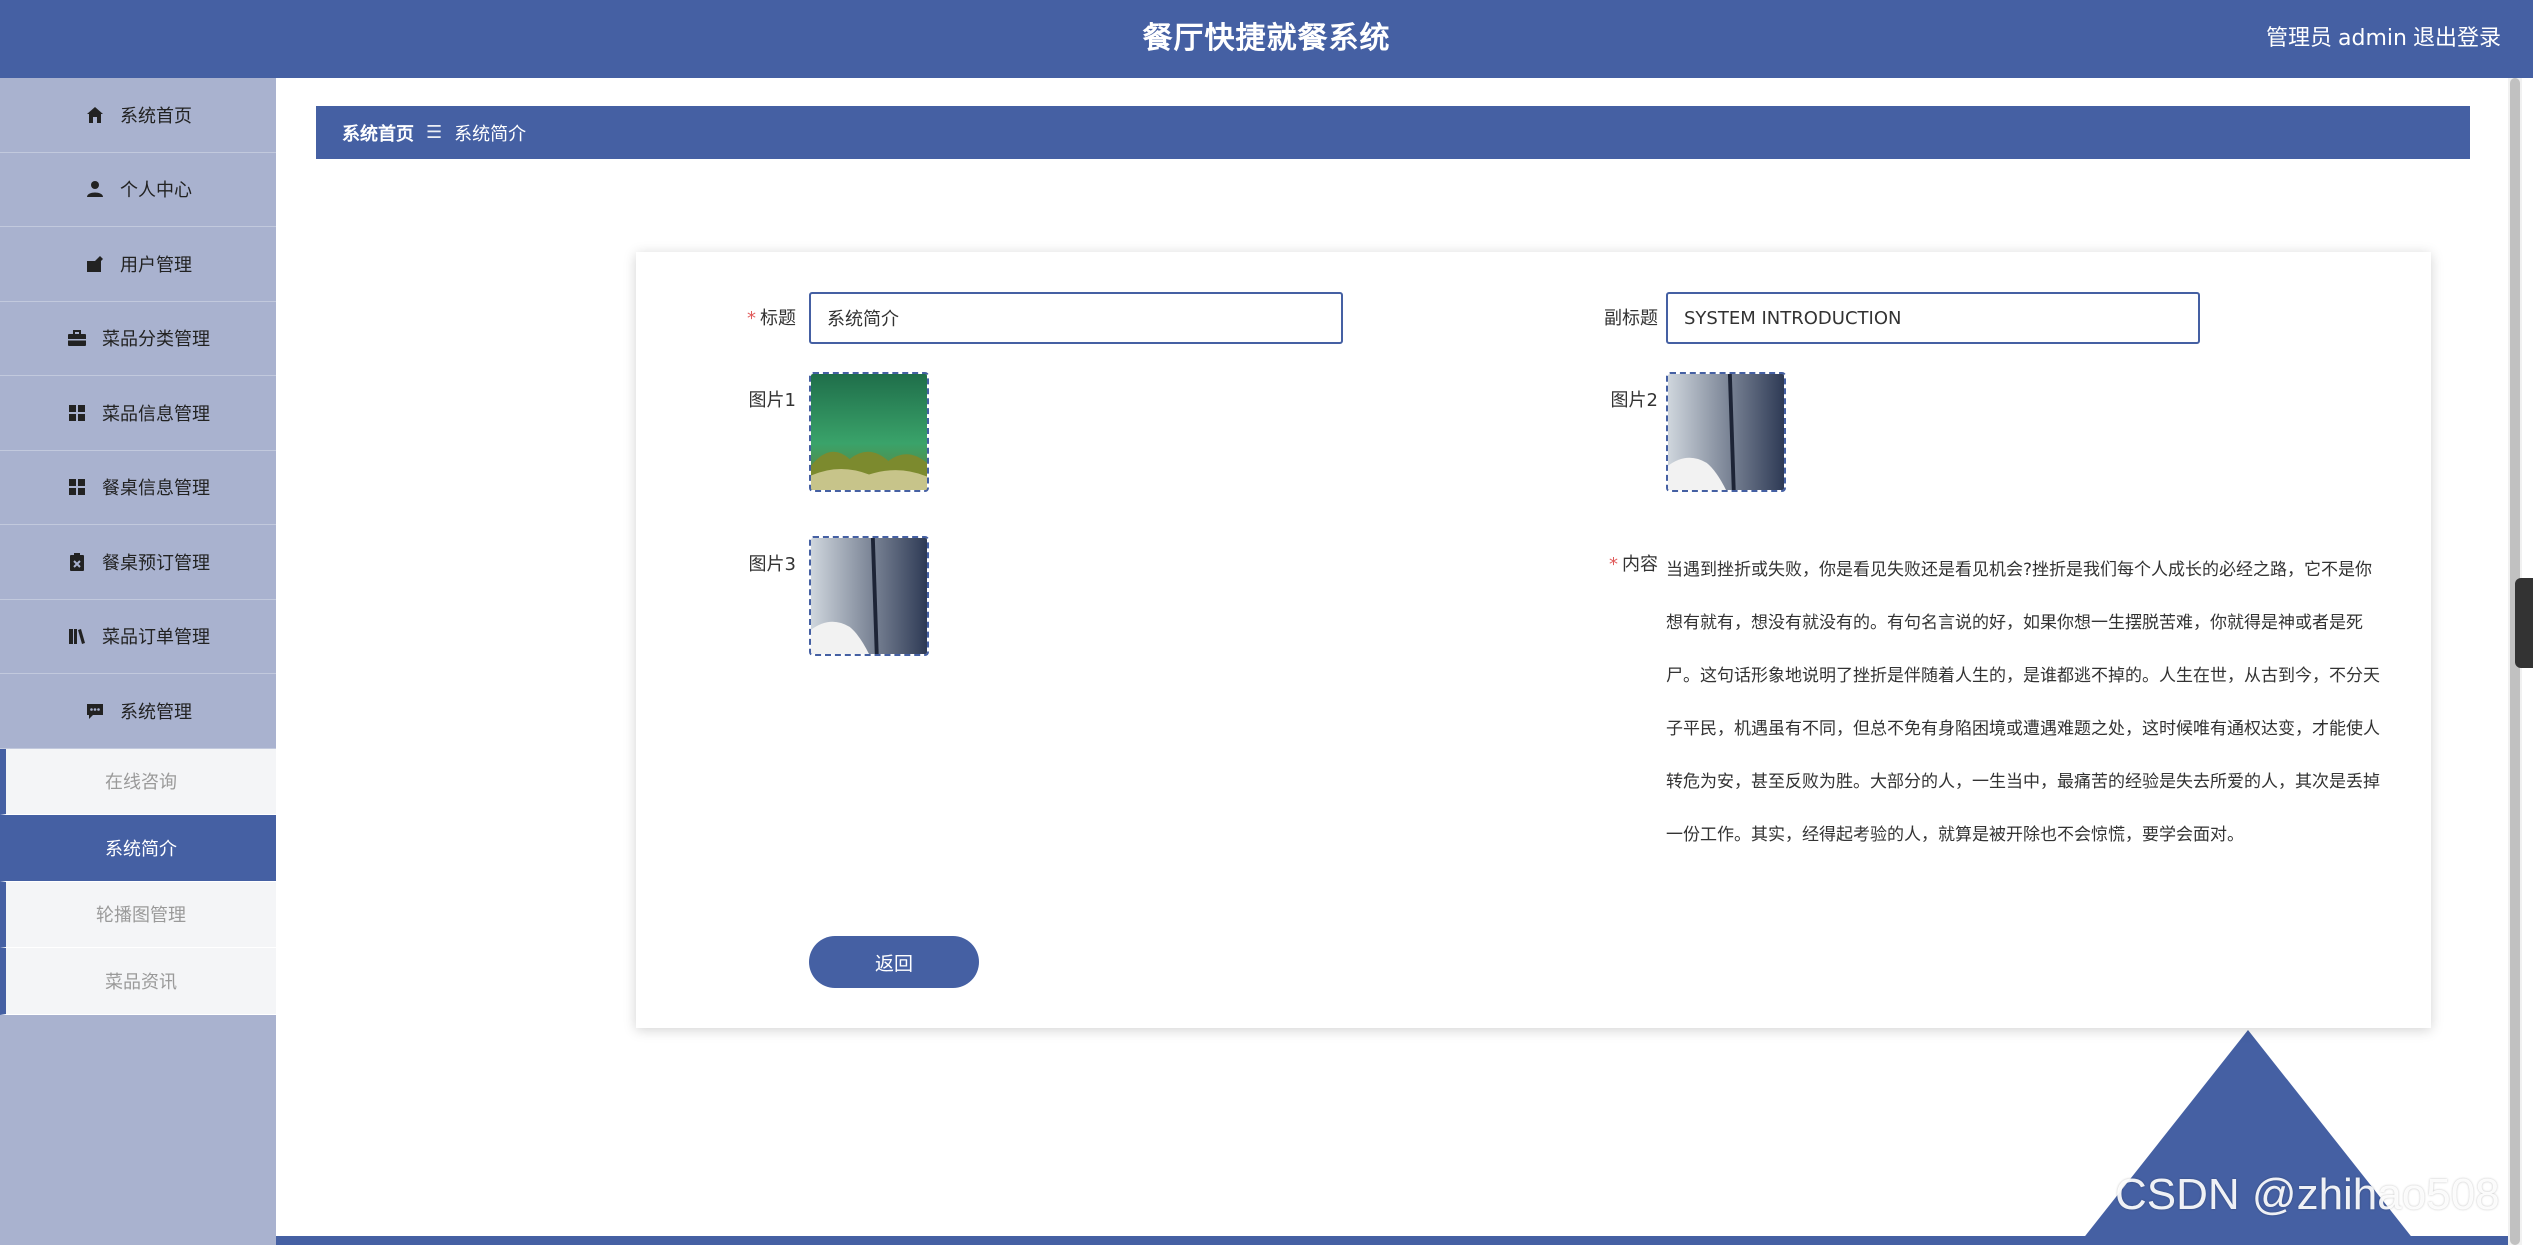 The width and height of the screenshot is (2533, 1245). I want to click on sidebar-item-system: 系统管理, so click(138, 711).